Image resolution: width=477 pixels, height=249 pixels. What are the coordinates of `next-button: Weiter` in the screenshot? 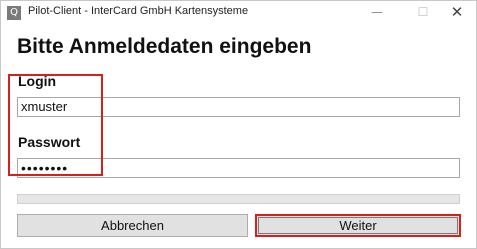 It's located at (358, 225).